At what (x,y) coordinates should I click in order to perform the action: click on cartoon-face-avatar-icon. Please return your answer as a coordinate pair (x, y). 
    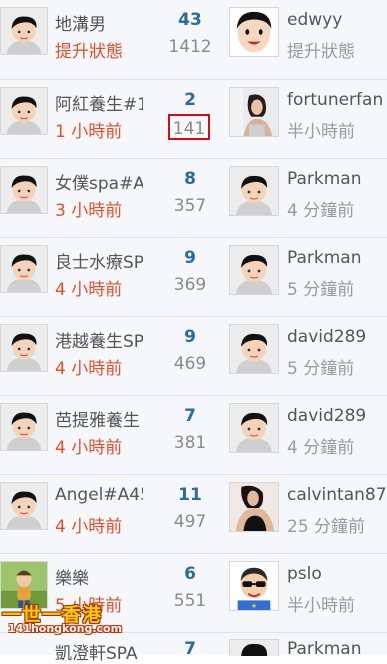
    Looking at the image, I should click on (254, 32).